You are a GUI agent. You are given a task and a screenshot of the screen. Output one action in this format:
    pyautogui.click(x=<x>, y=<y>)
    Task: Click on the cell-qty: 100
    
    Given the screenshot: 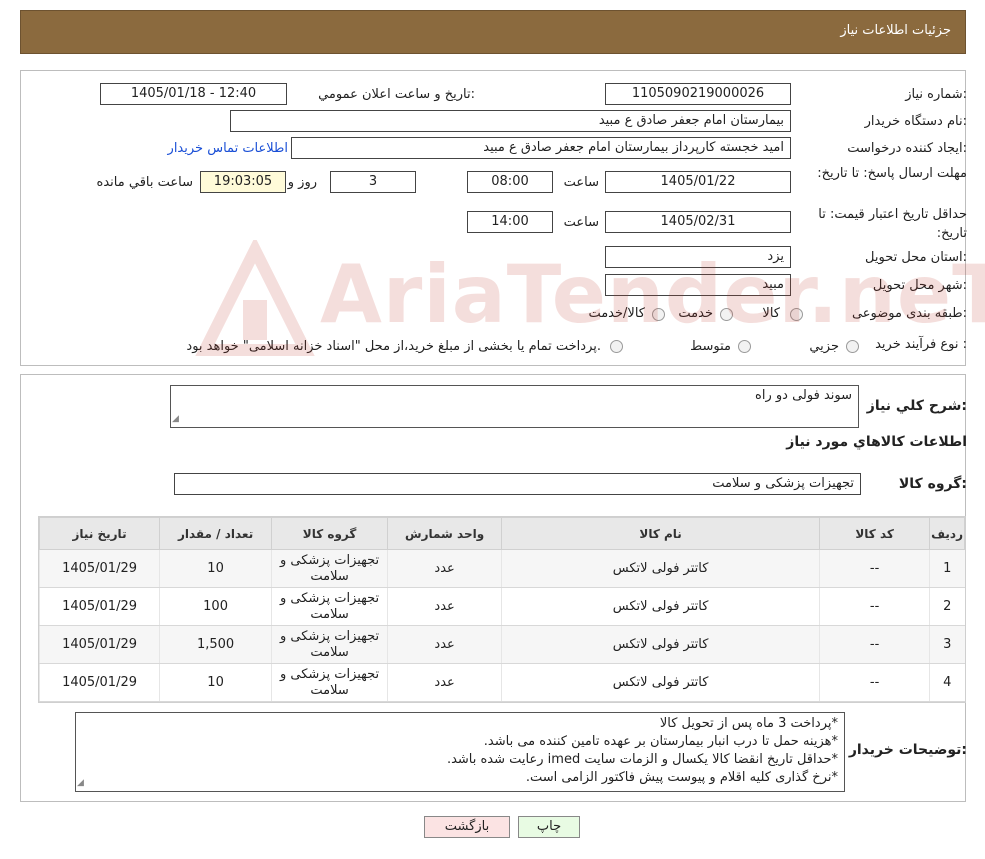 What is the action you would take?
    pyautogui.click(x=215, y=606)
    